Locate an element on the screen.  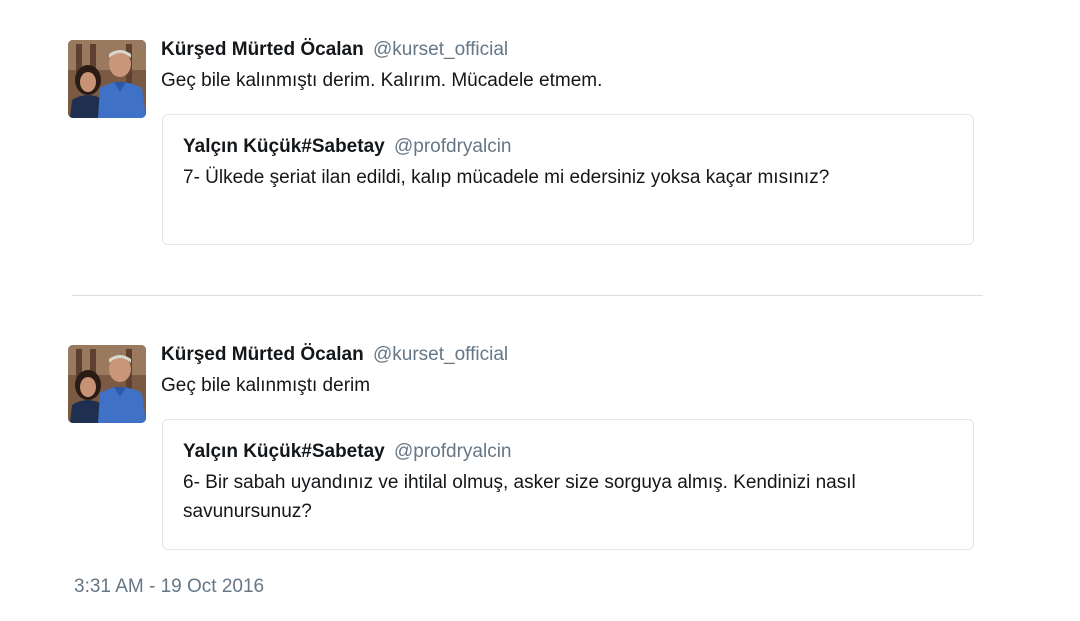
tweet-text: Geç bile kalınmıştı derim is located at coordinates (266, 385).